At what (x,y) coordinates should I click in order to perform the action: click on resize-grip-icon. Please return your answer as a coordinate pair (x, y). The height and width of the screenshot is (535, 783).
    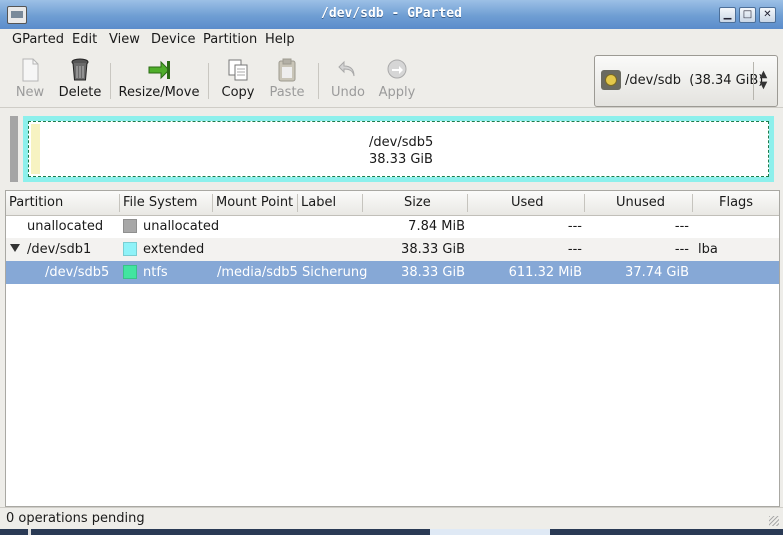
    Looking at the image, I should click on (774, 521).